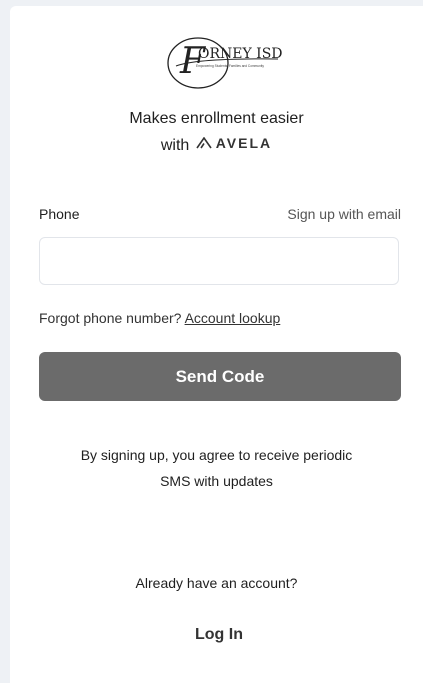 The height and width of the screenshot is (683, 423). I want to click on sms-terms-line2: SMS with updates, so click(216, 481).